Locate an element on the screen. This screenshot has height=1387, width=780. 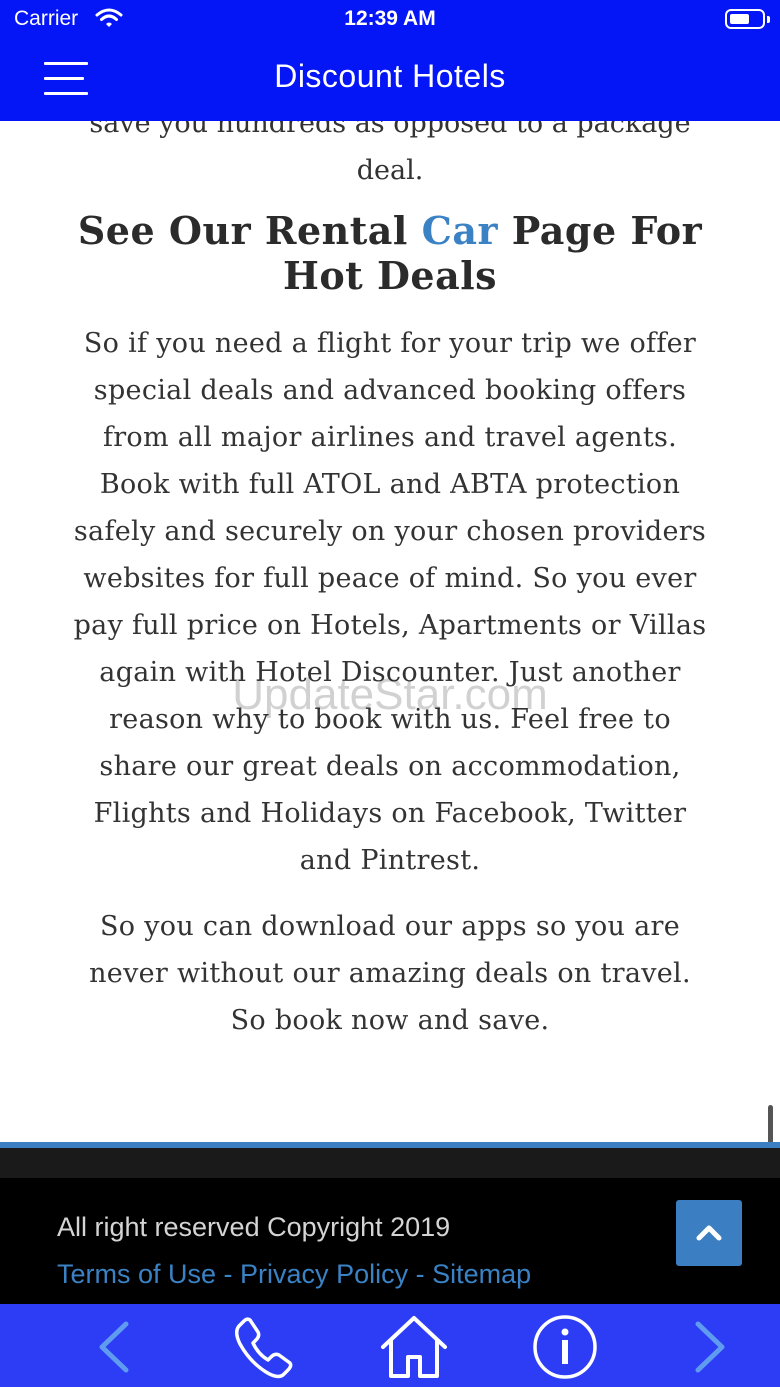
status-time: 12:39 AM is located at coordinates (390, 18).